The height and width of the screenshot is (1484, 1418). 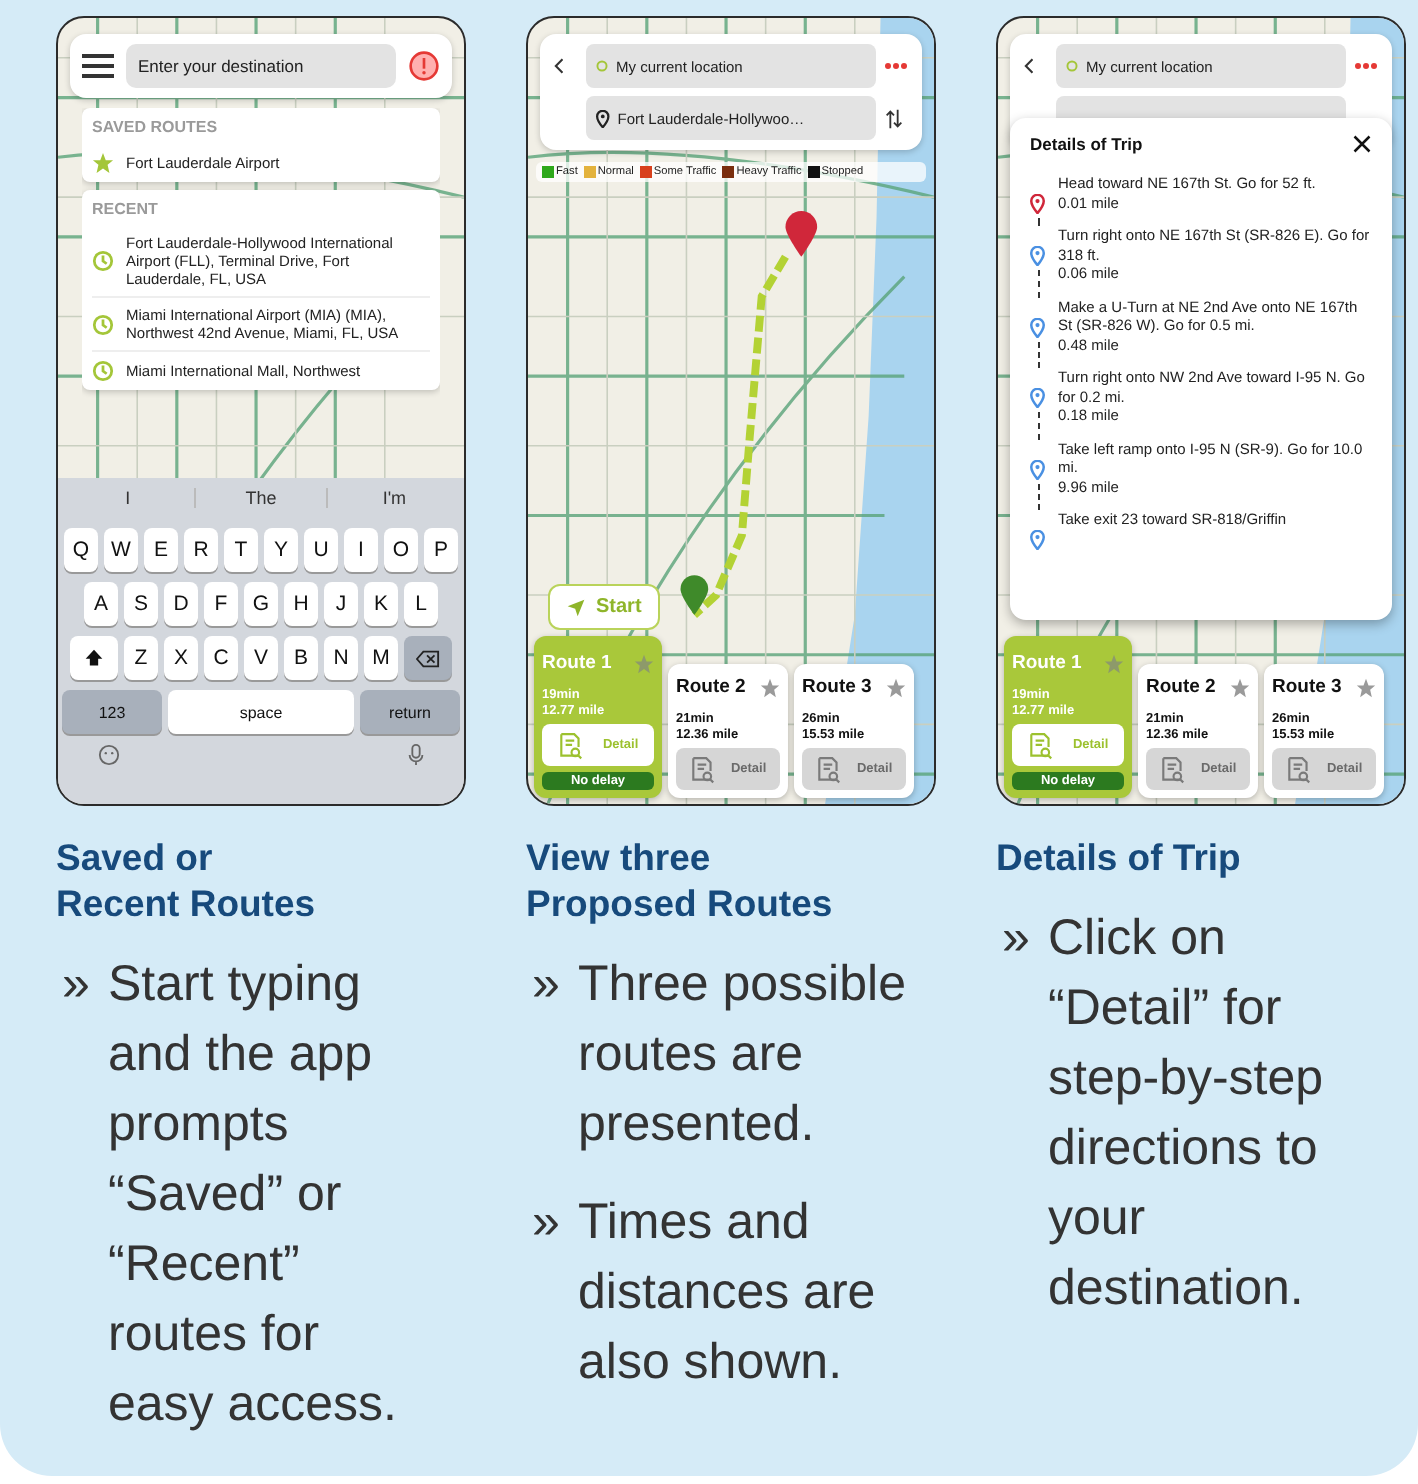 What do you see at coordinates (680, 880) in the screenshot?
I see `section-heading: View three Proposed Routes` at bounding box center [680, 880].